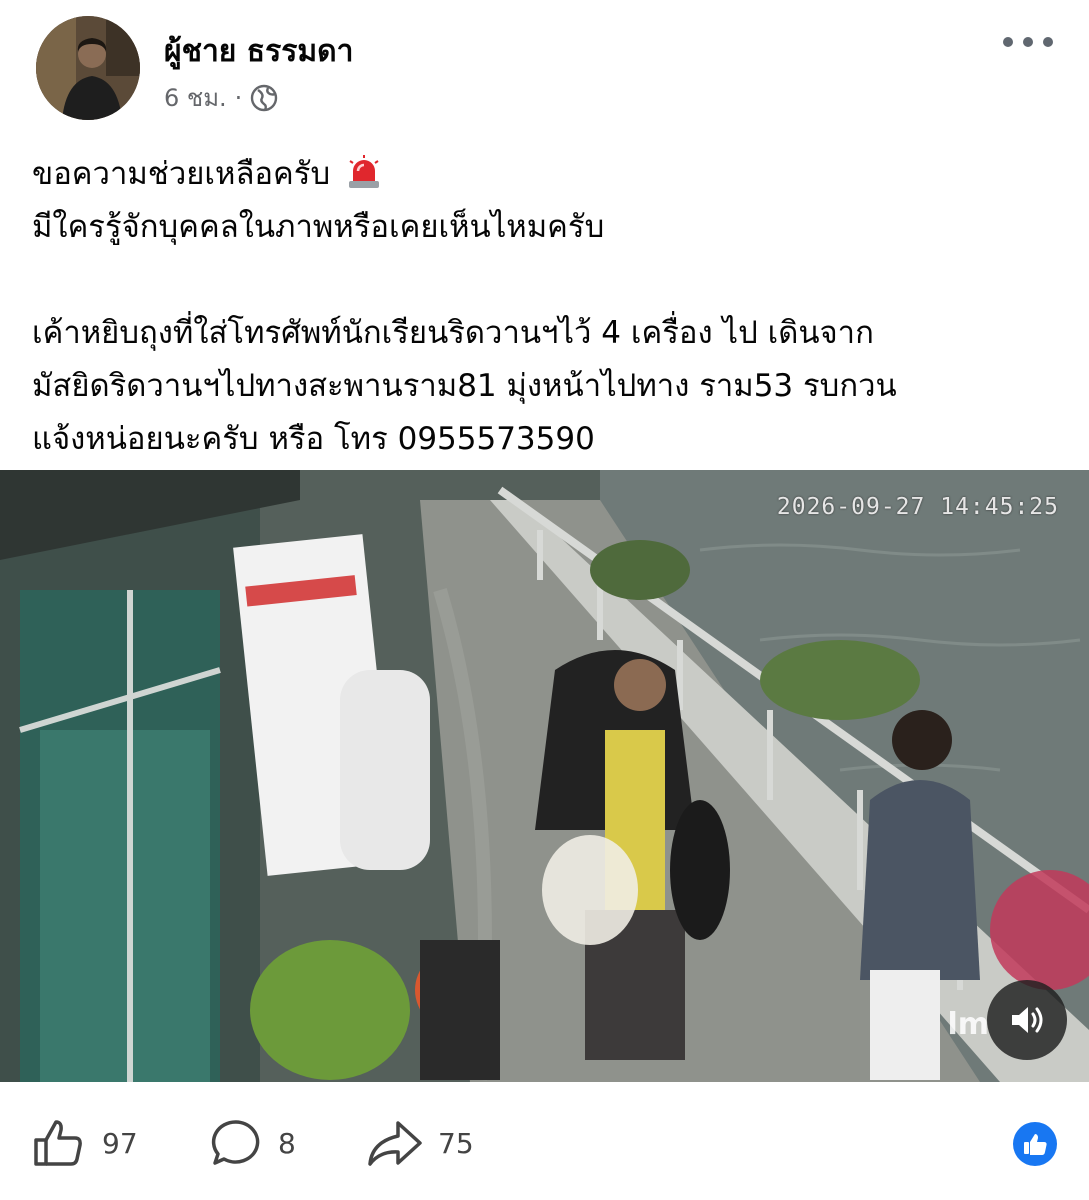 This screenshot has height=1200, width=1089. Describe the element at coordinates (235, 1142) in the screenshot. I see `comment-bubble-icon` at that location.